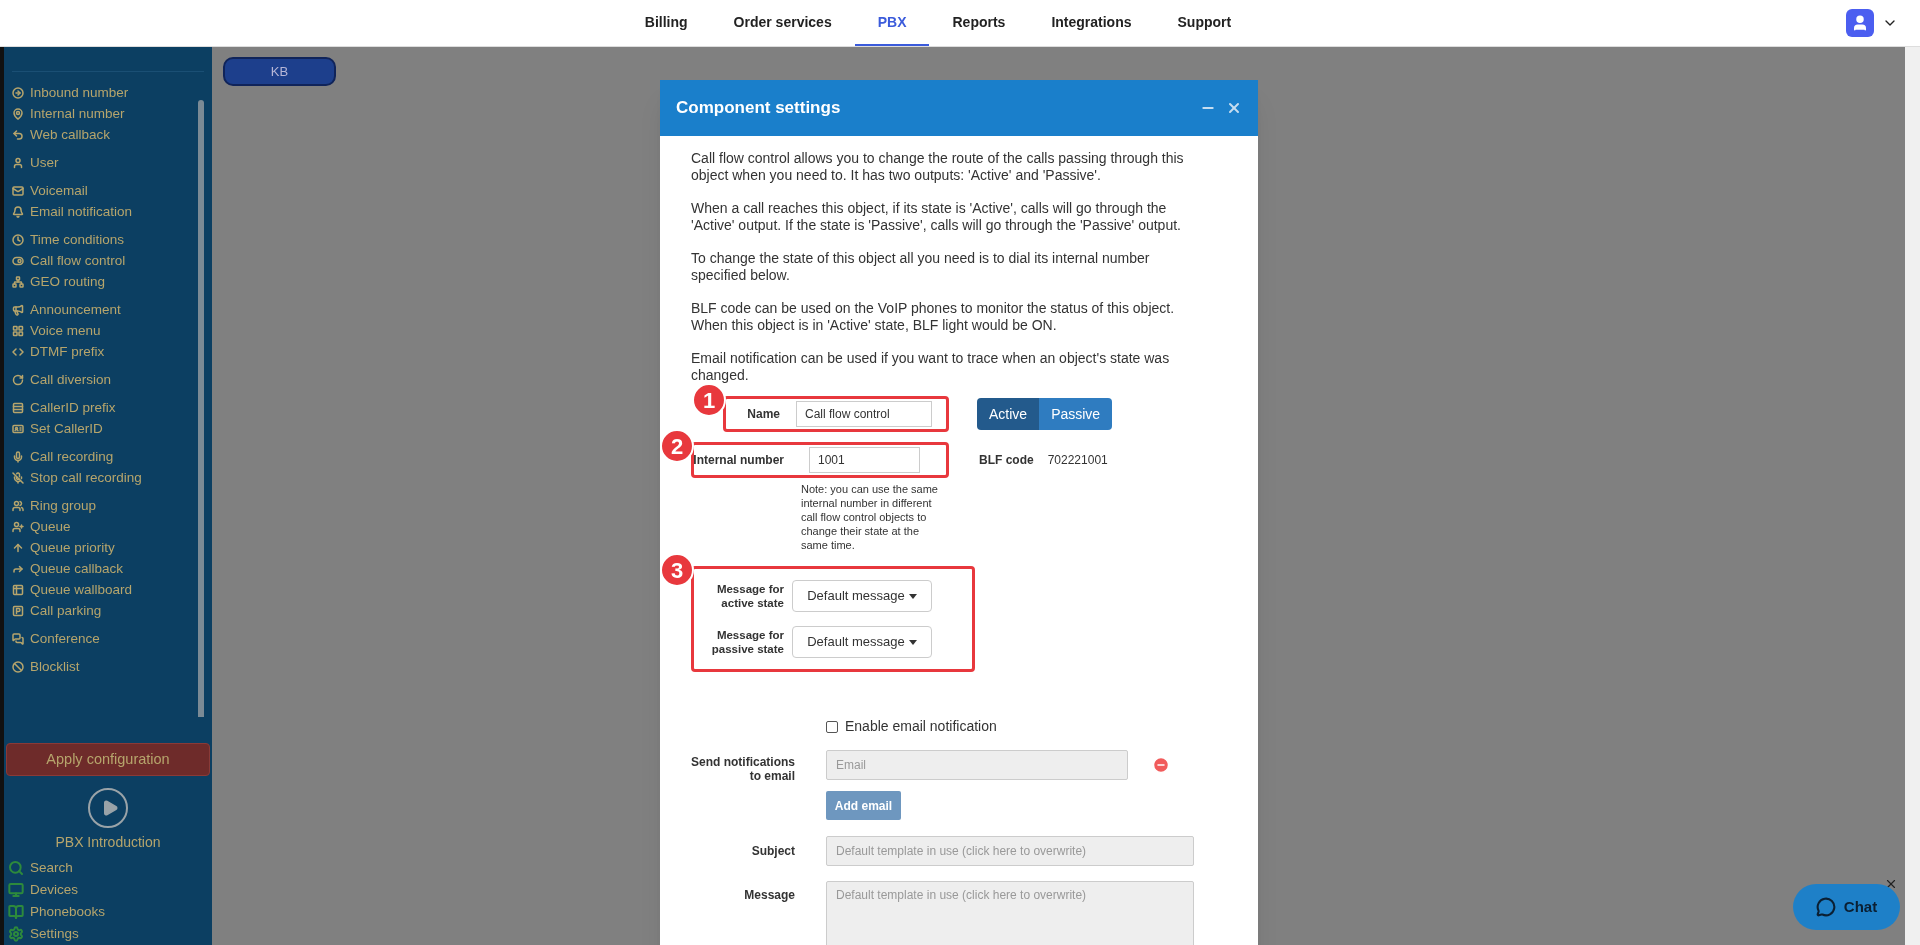 This screenshot has height=945, width=1920. Describe the element at coordinates (112, 282) in the screenshot. I see `sidebar-item: GEO routing` at that location.